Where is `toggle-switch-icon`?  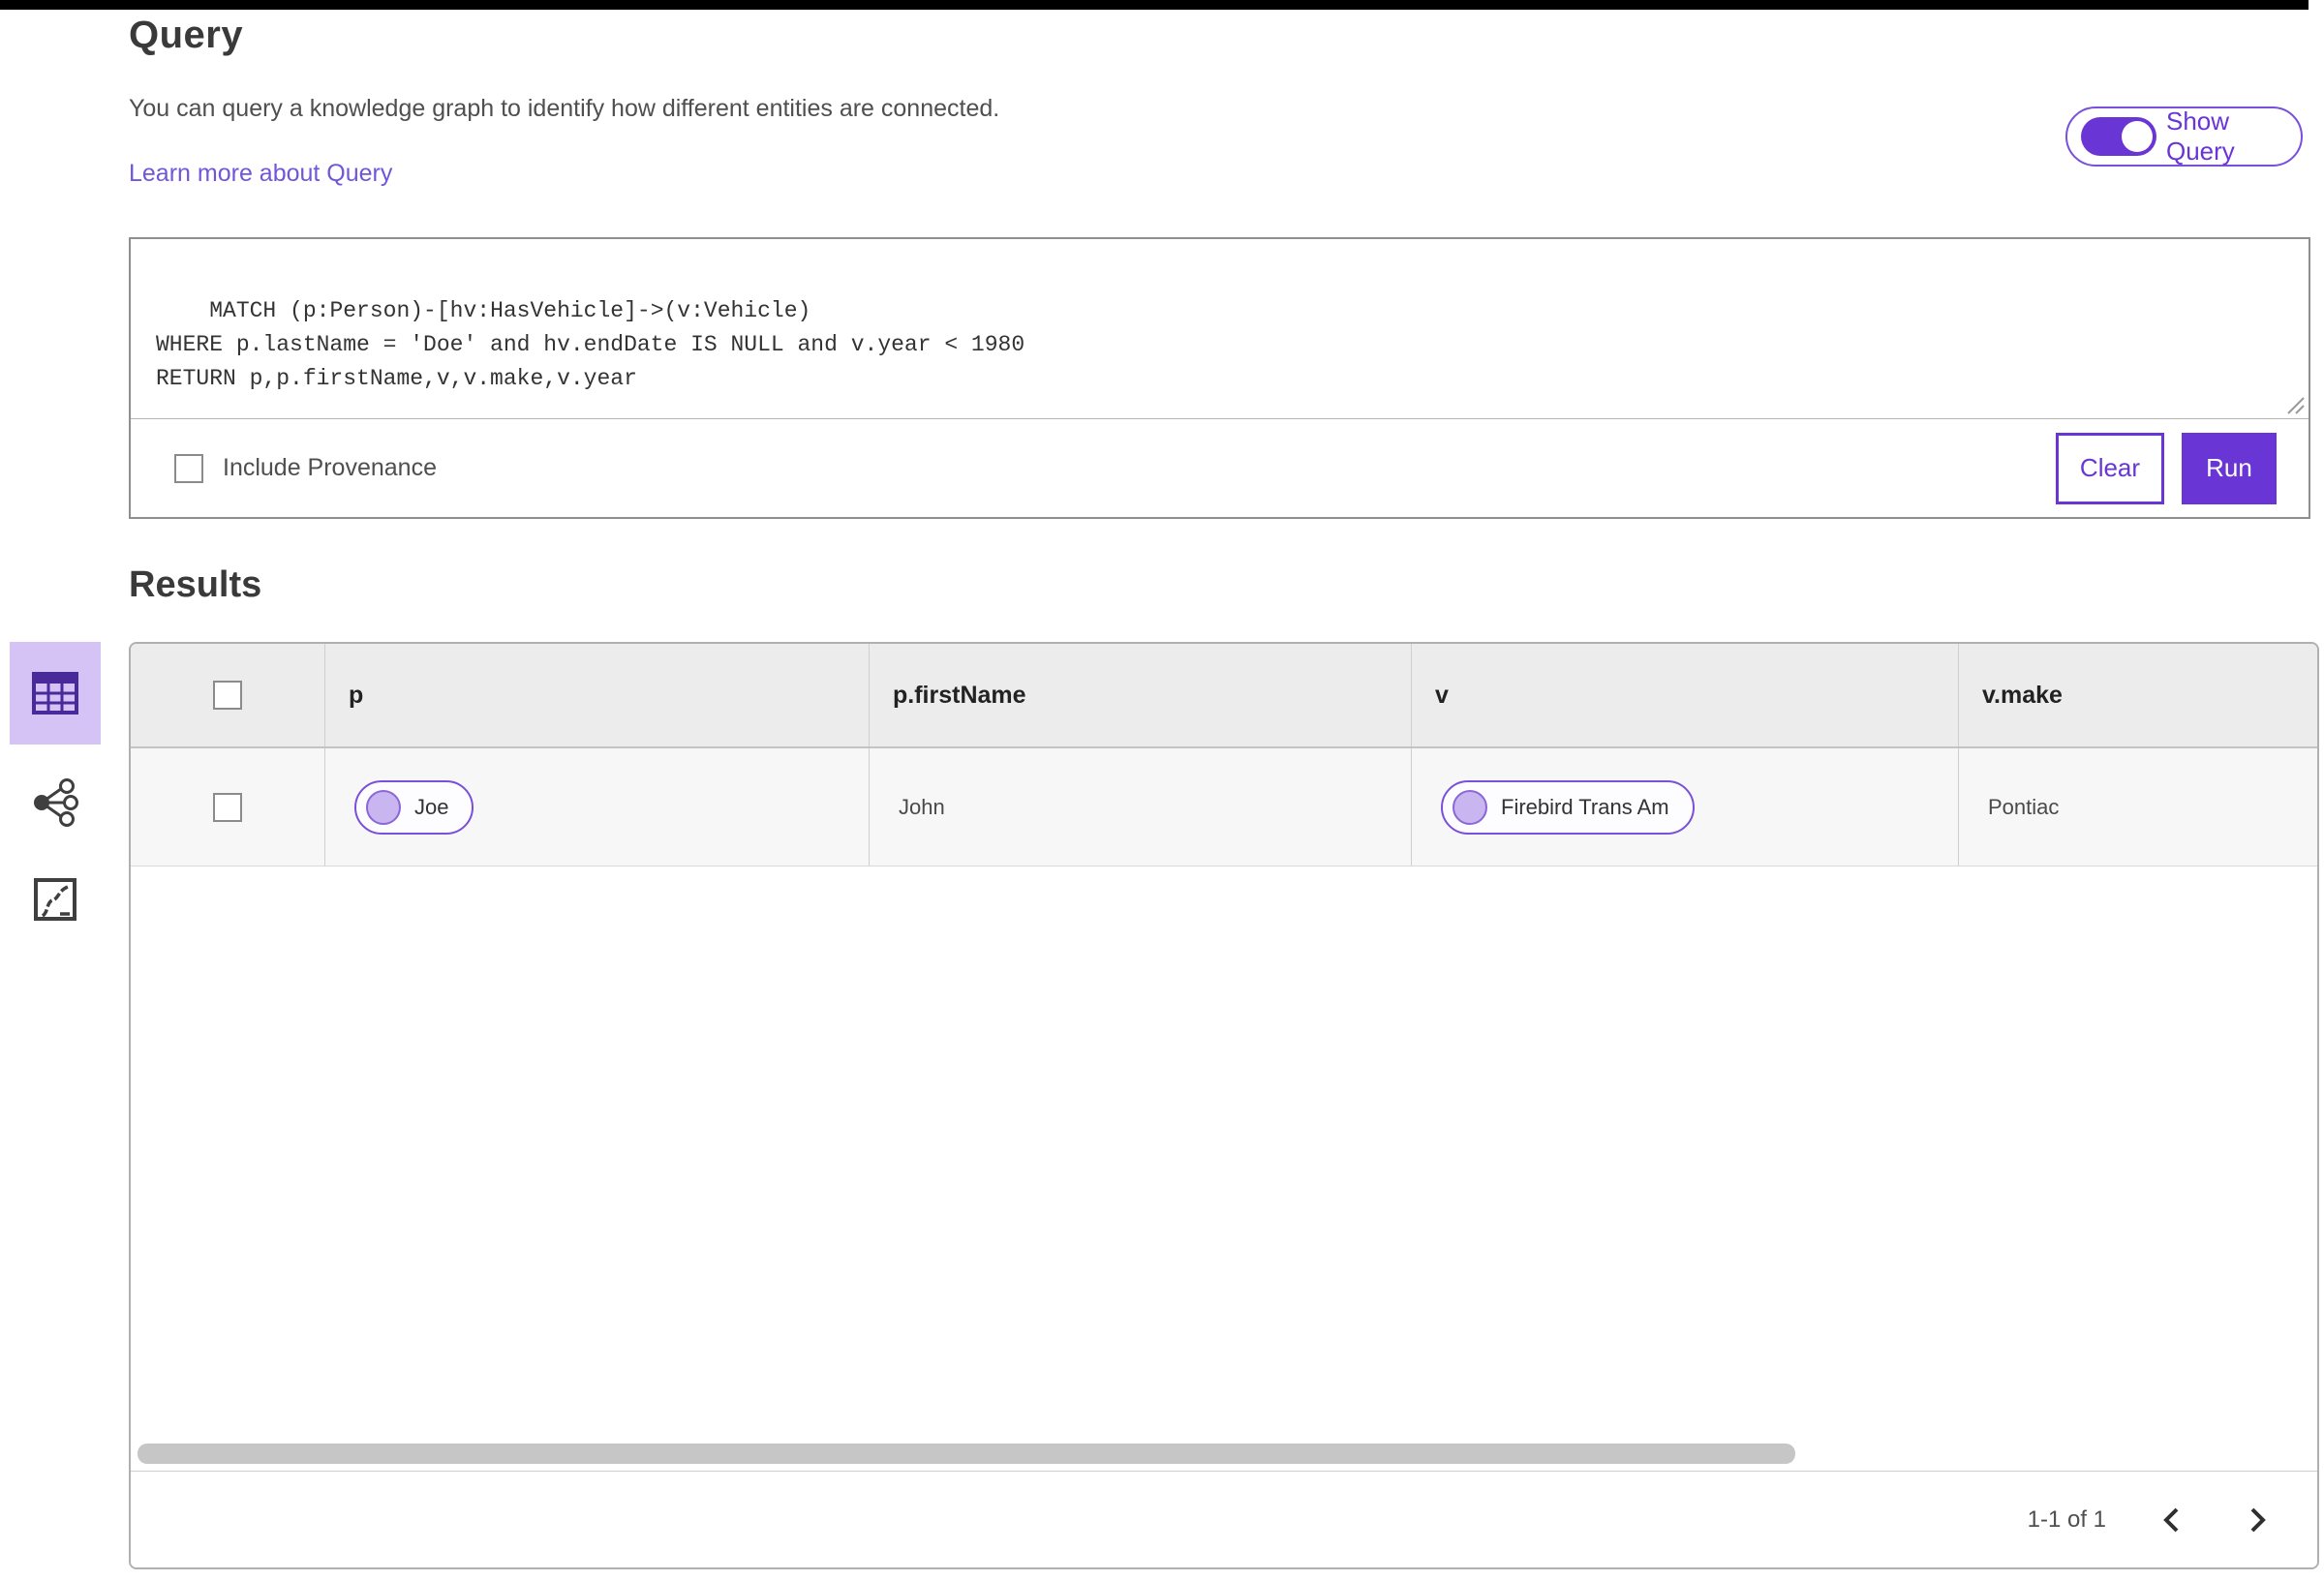 toggle-switch-icon is located at coordinates (2119, 136).